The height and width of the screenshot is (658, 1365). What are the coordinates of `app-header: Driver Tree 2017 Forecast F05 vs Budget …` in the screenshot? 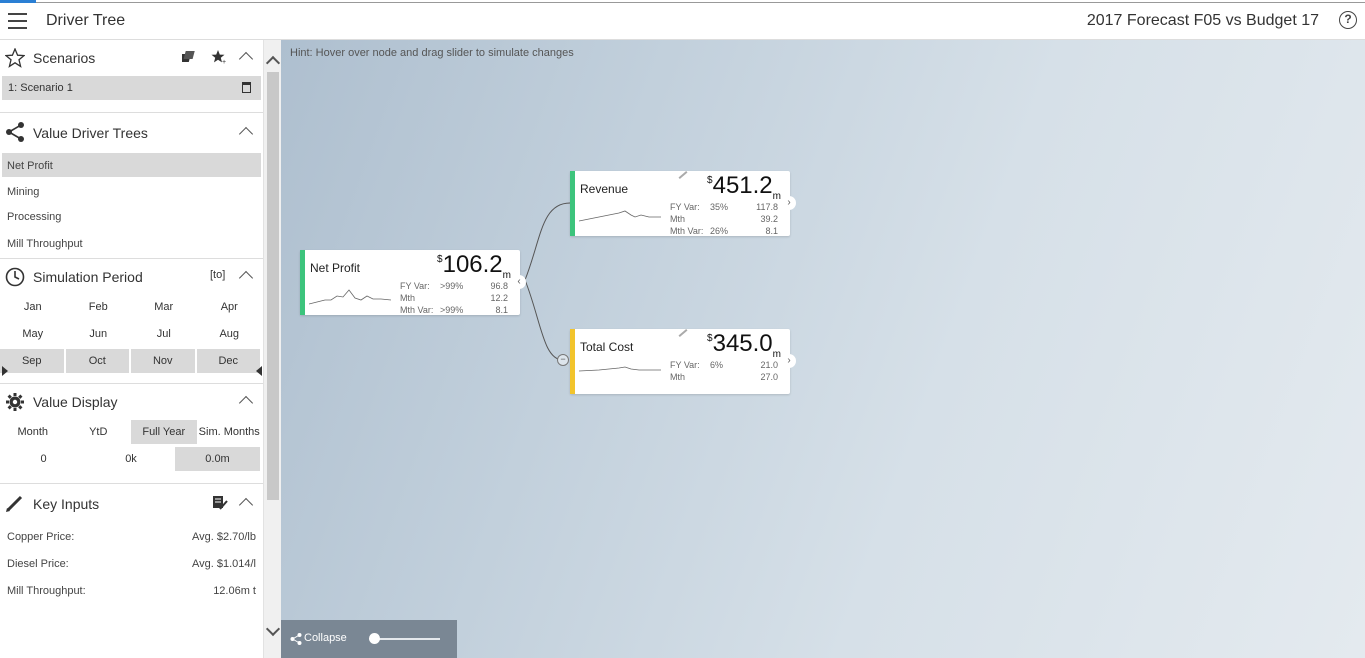 It's located at (682, 21).